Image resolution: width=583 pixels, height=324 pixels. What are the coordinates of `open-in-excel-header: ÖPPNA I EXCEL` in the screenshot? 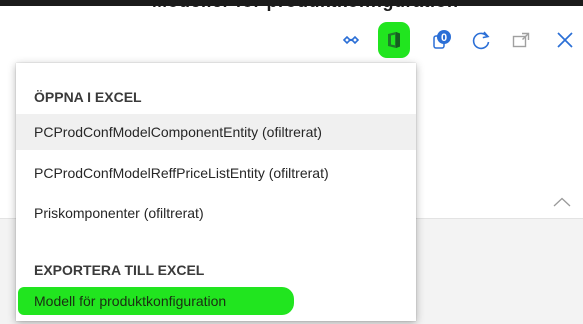 It's located at (88, 97).